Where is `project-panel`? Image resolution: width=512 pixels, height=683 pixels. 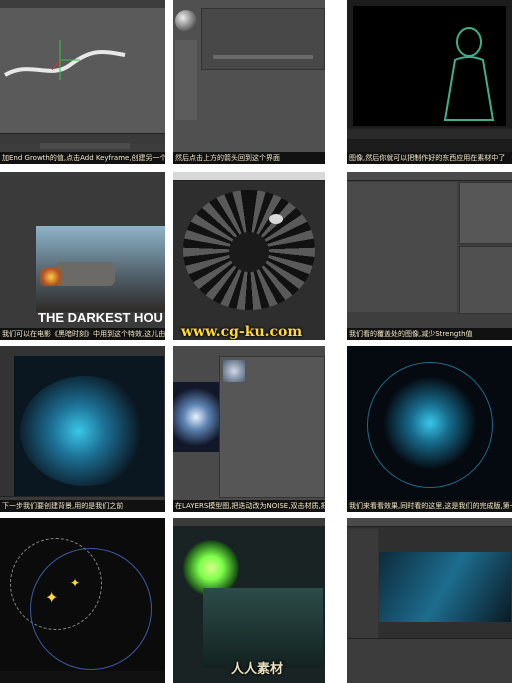 project-panel is located at coordinates (363, 584).